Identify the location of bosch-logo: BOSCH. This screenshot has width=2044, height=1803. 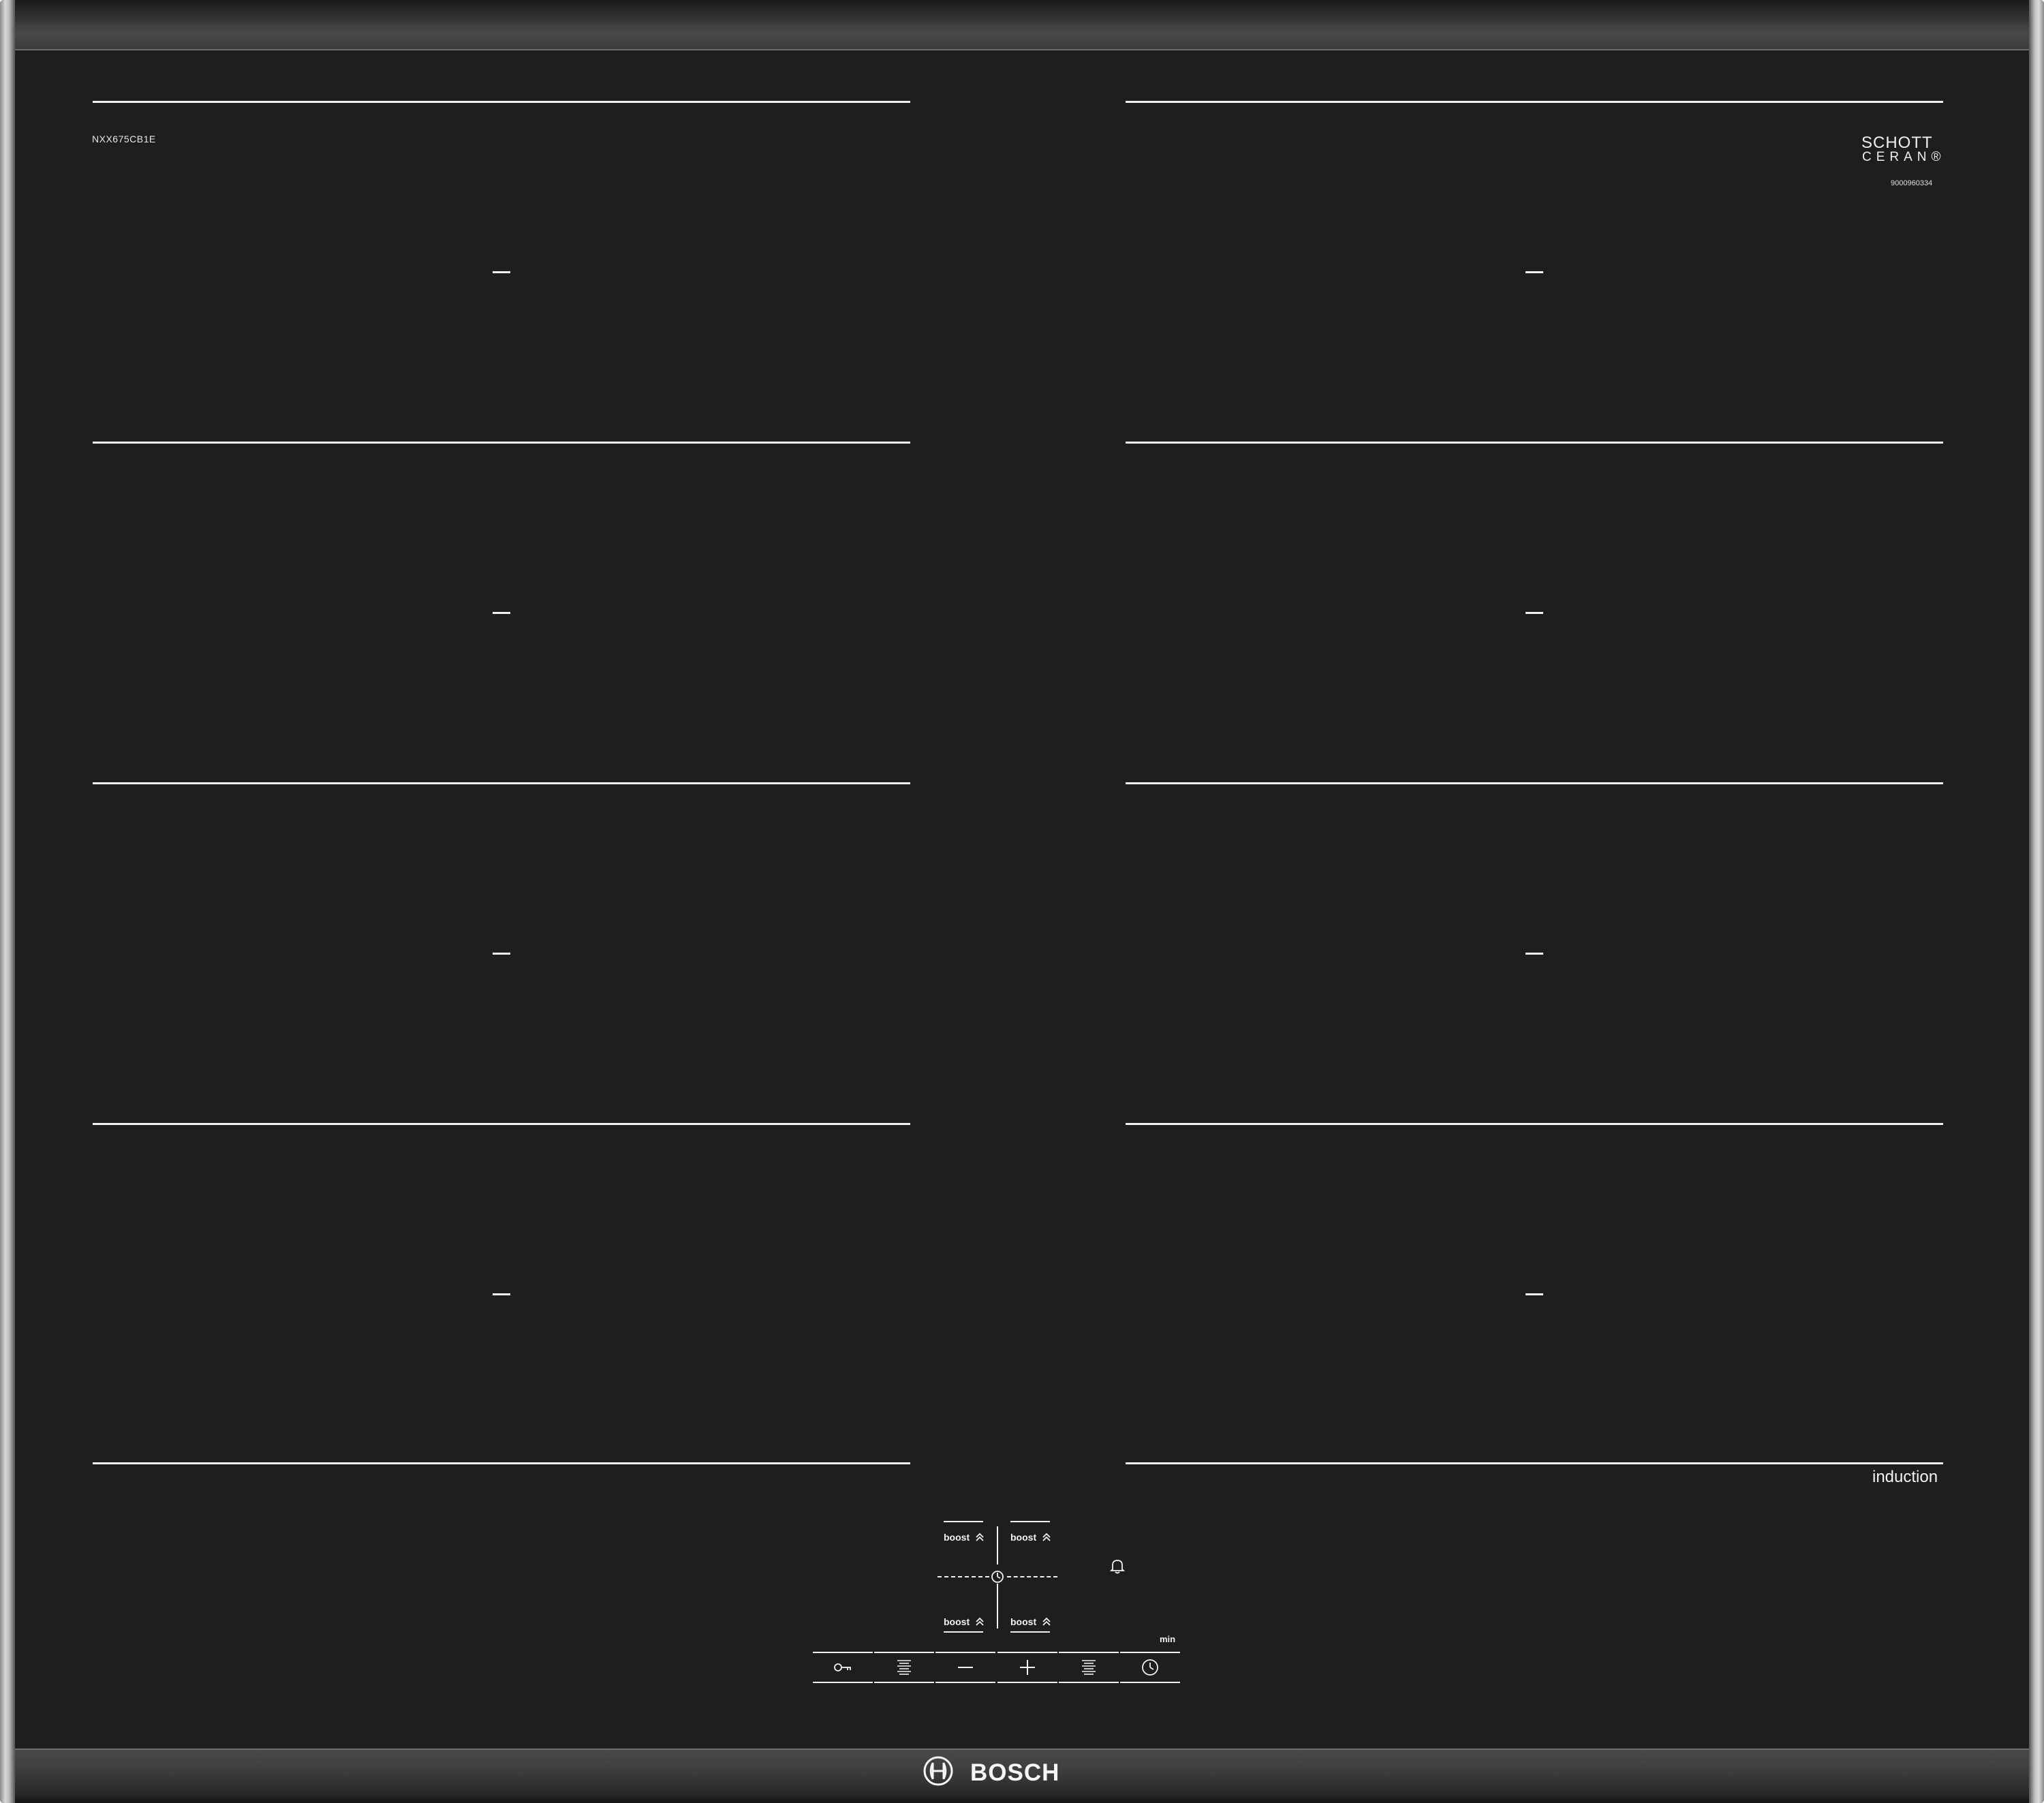
(994, 1772).